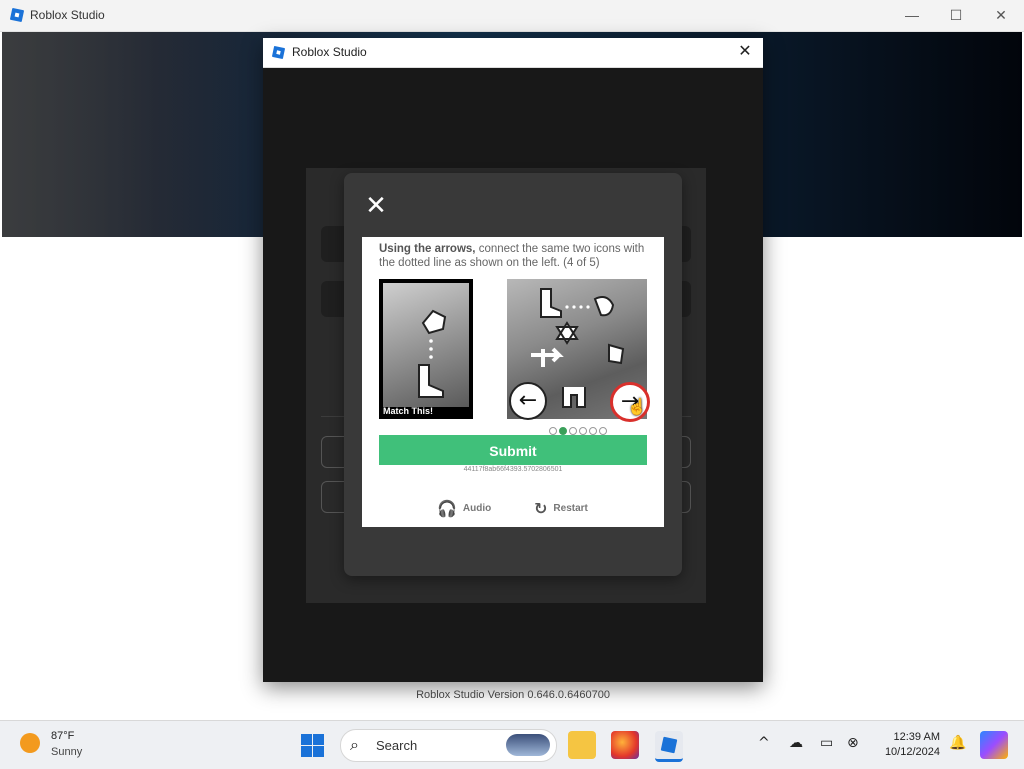  Describe the element at coordinates (432, 353) in the screenshot. I see `example-icons` at that location.